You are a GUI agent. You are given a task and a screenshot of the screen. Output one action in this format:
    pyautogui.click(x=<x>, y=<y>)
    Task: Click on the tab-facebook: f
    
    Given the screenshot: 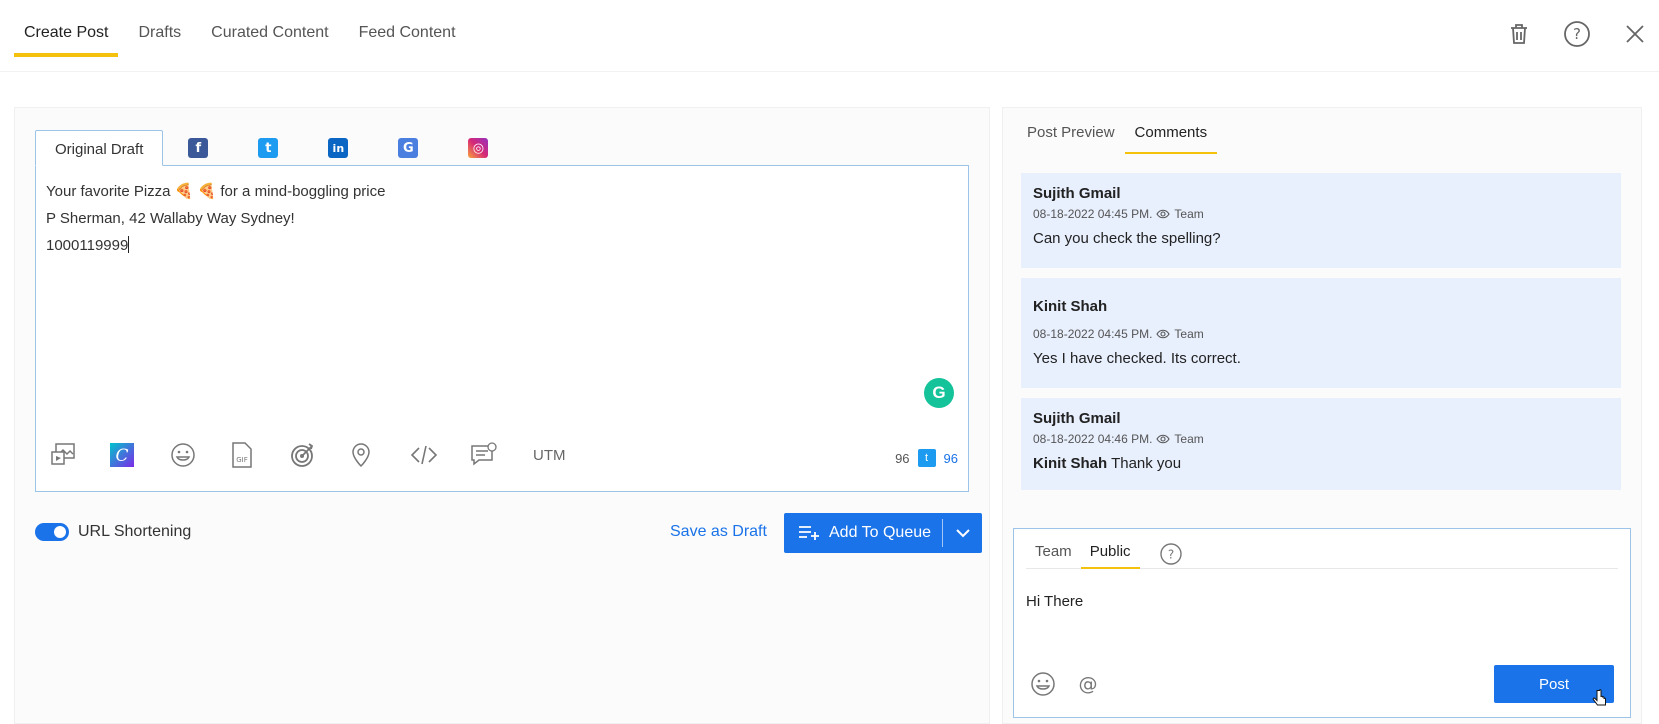 What is the action you would take?
    pyautogui.click(x=198, y=148)
    